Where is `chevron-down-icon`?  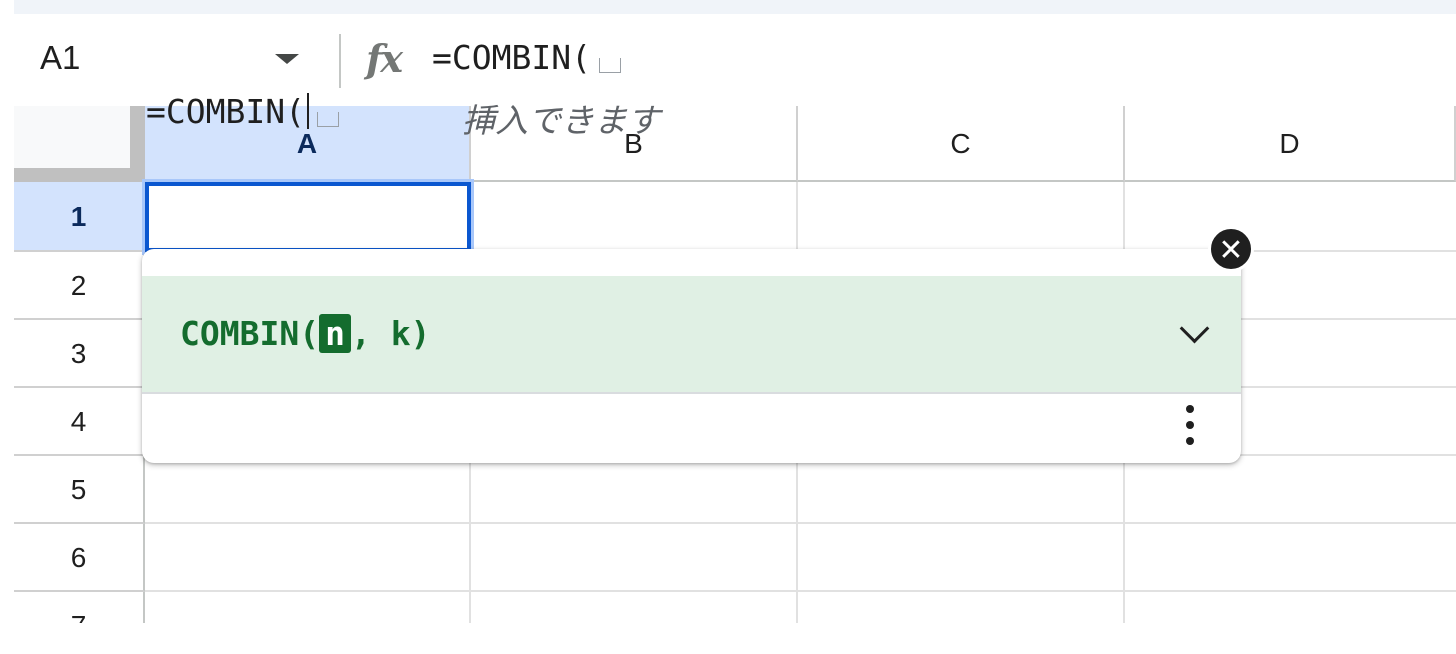 chevron-down-icon is located at coordinates (1194, 328).